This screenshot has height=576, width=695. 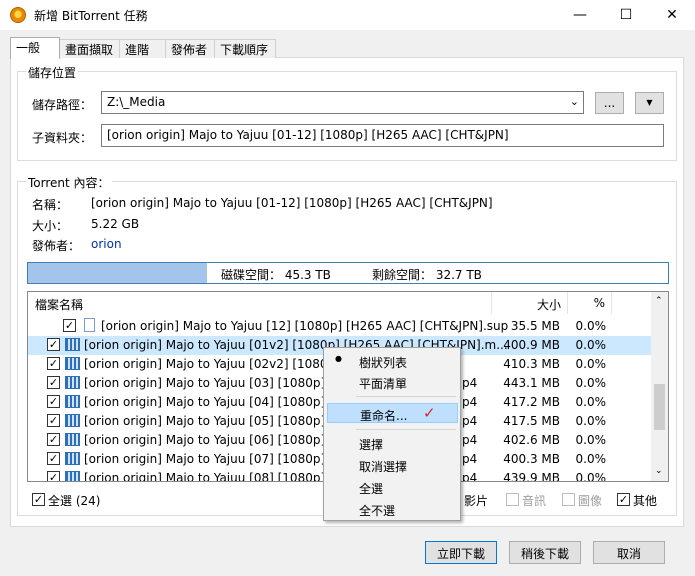 I want to click on download-later-button: 稍後下載, so click(x=545, y=552).